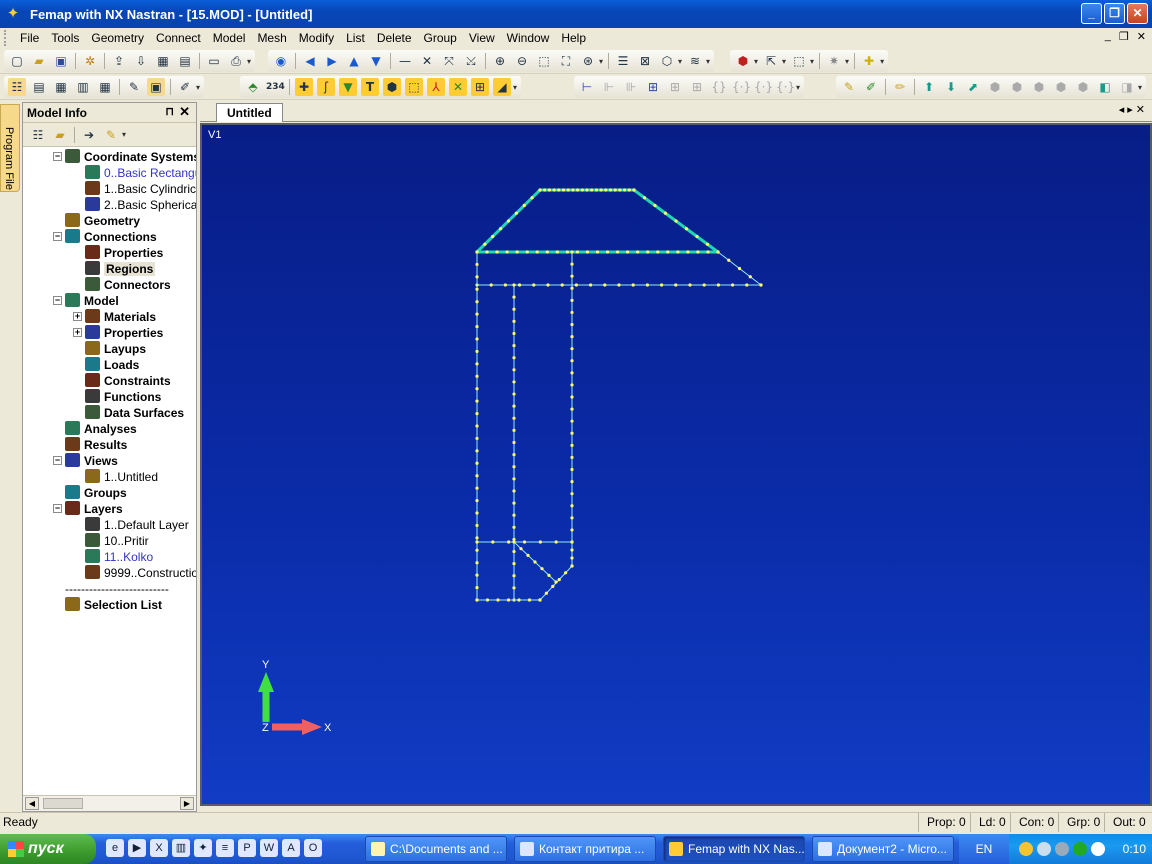 This screenshot has height=864, width=1152. I want to click on solid-op3-icon: ⬢, so click(1039, 87).